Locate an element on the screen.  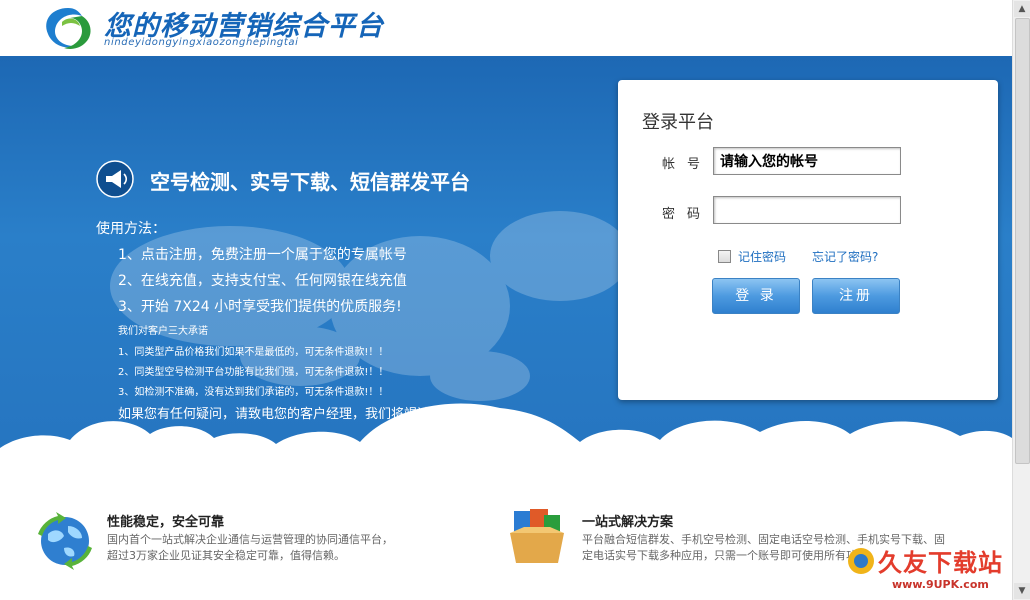
usage-title: 使用方法： is located at coordinates (131, 229).